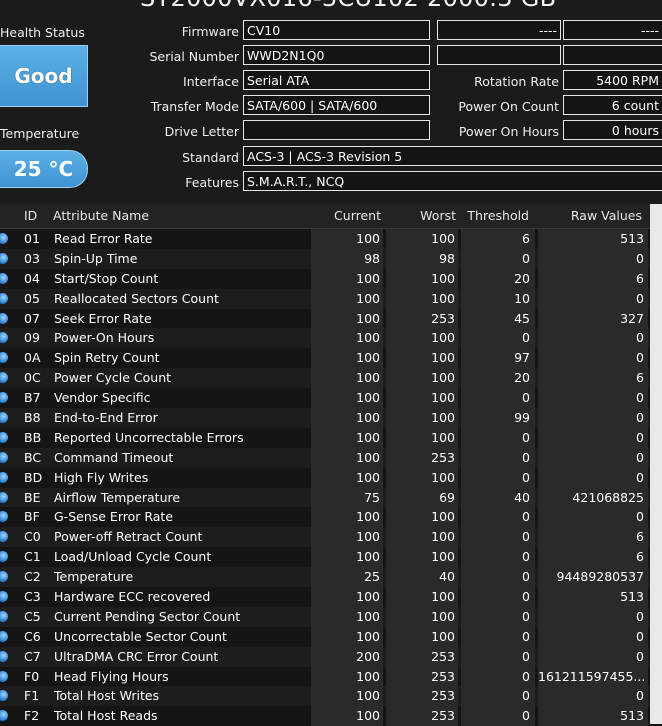 The height and width of the screenshot is (726, 662). I want to click on table-row: 09 Power-On Hours 100 100 0 0, so click(331, 338).